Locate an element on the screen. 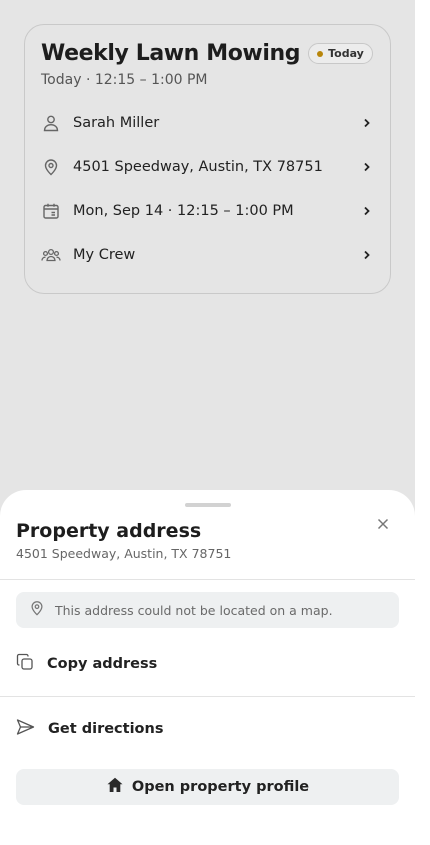 This screenshot has width=430, height=845. job-row-label: 4501 Speedway, Austin, TX 78751 is located at coordinates (198, 167).